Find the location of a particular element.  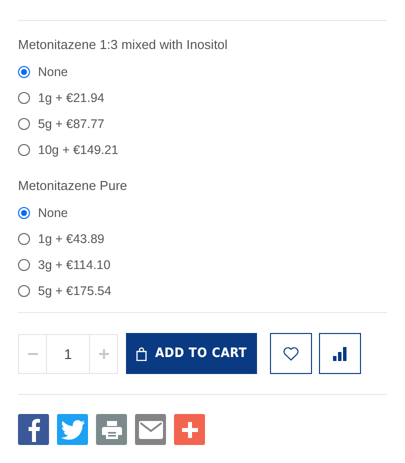

facebook-icon is located at coordinates (33, 430).